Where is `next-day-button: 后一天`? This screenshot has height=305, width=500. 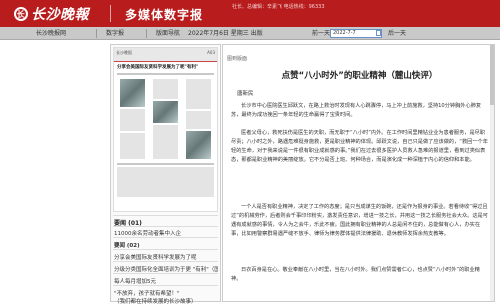 next-day-button: 后一天 is located at coordinates (397, 33).